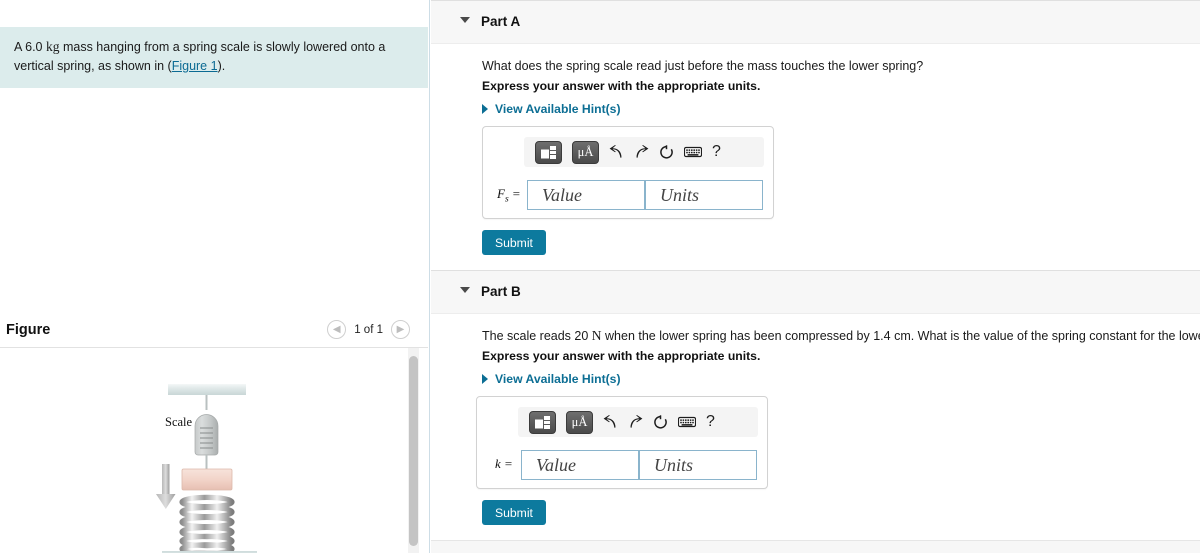  I want to click on figure-counter: 1 of 1, so click(368, 329).